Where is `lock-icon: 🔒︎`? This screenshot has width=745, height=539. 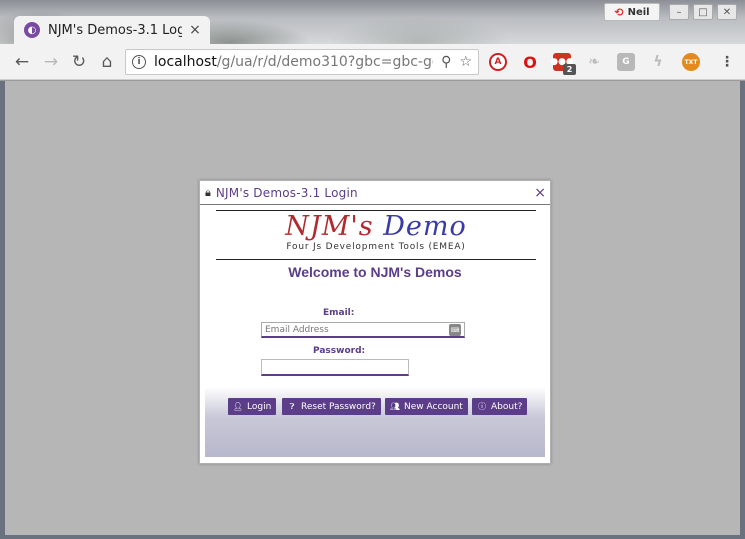
lock-icon: 🔒︎ is located at coordinates (208, 192).